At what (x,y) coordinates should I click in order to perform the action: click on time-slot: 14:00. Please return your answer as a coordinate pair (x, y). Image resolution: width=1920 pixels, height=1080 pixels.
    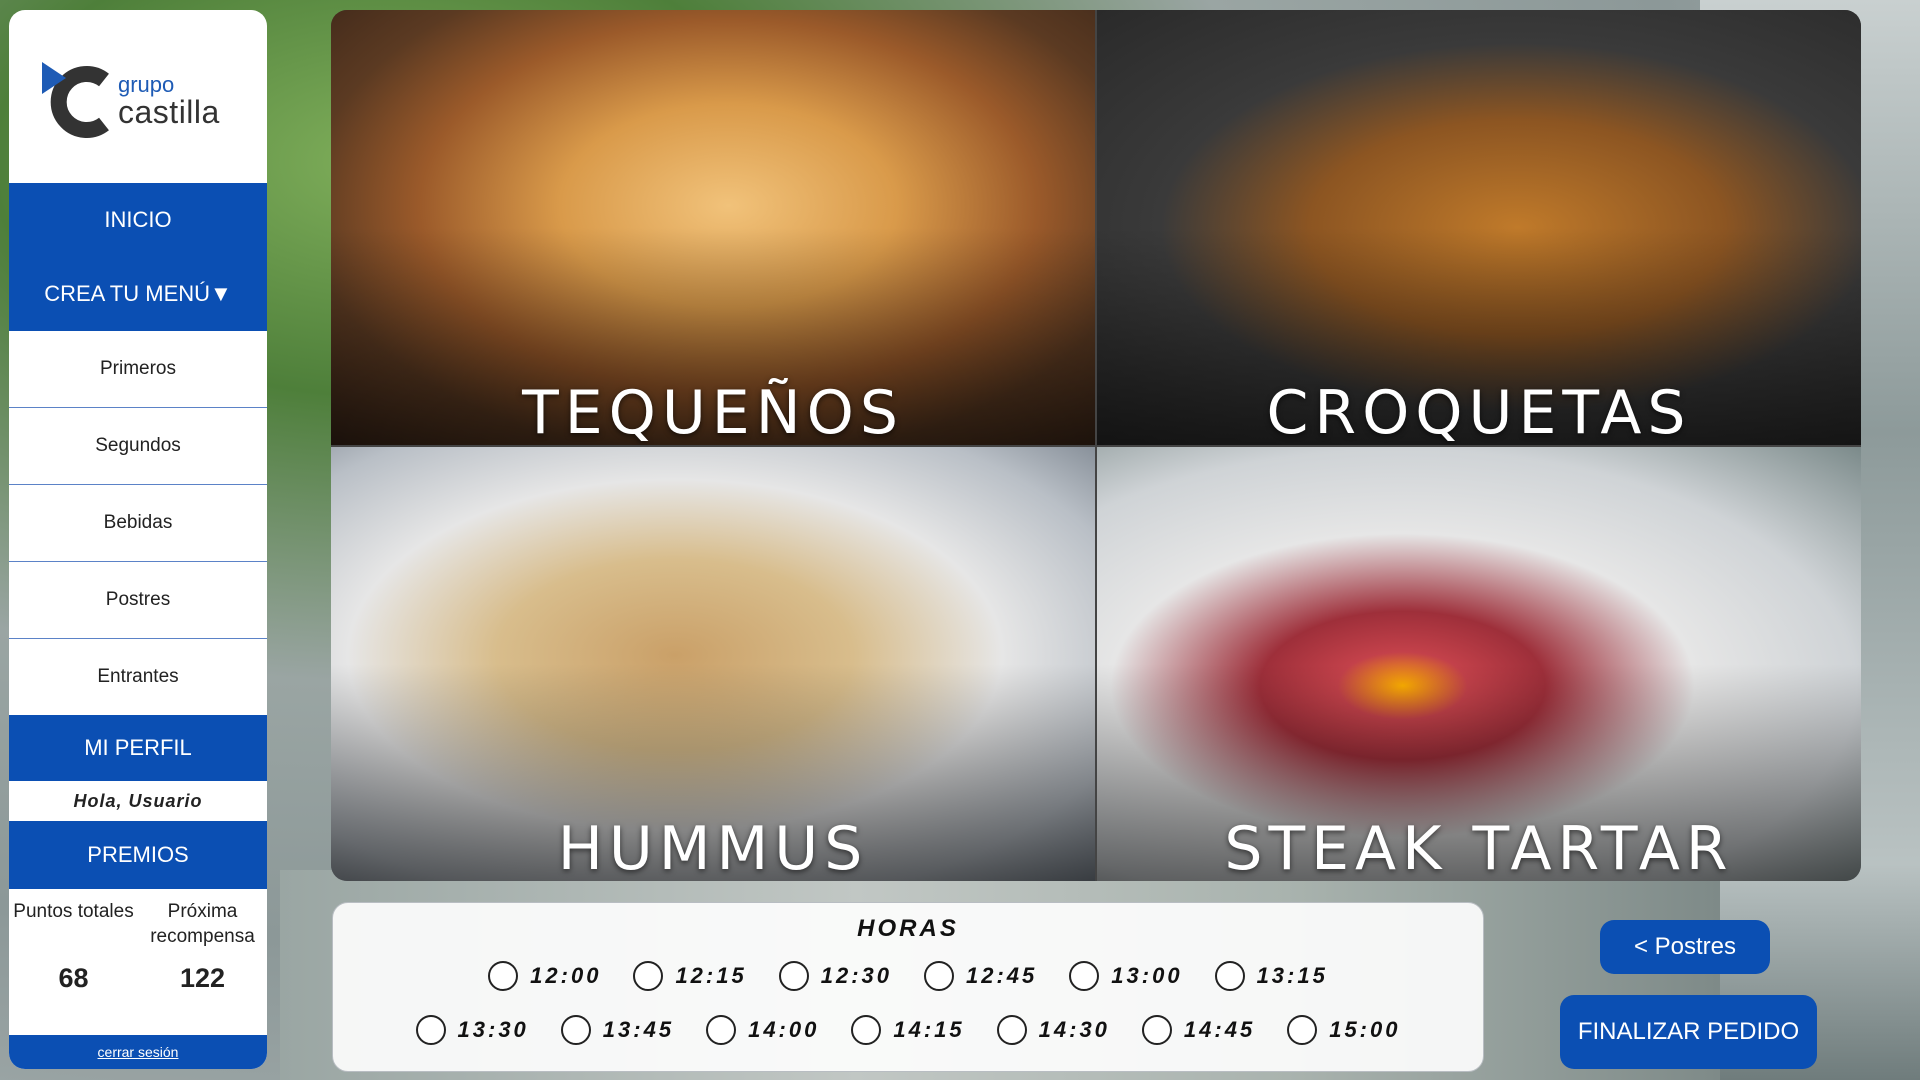
    Looking at the image, I should click on (762, 1030).